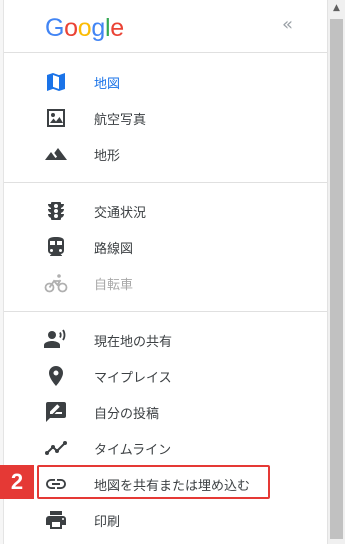  What do you see at coordinates (55, 338) in the screenshot?
I see `location-sharing-icon` at bounding box center [55, 338].